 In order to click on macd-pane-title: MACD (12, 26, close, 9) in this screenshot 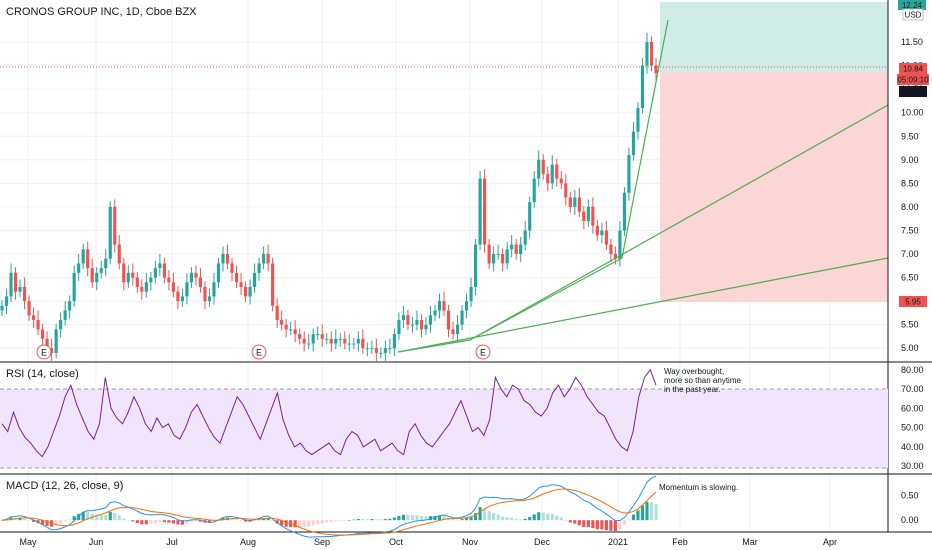, I will do `click(64, 486)`.